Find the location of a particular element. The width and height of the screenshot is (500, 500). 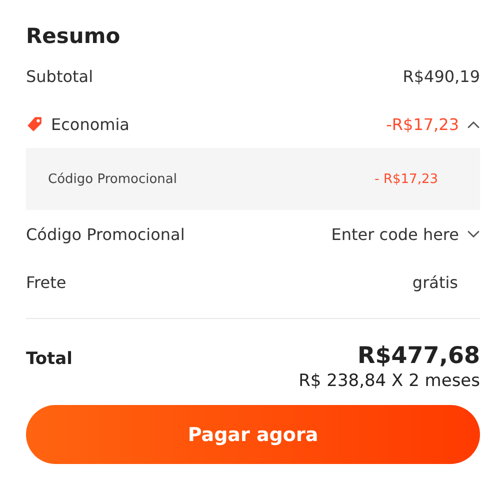

savings-label: Economia is located at coordinates (90, 124).